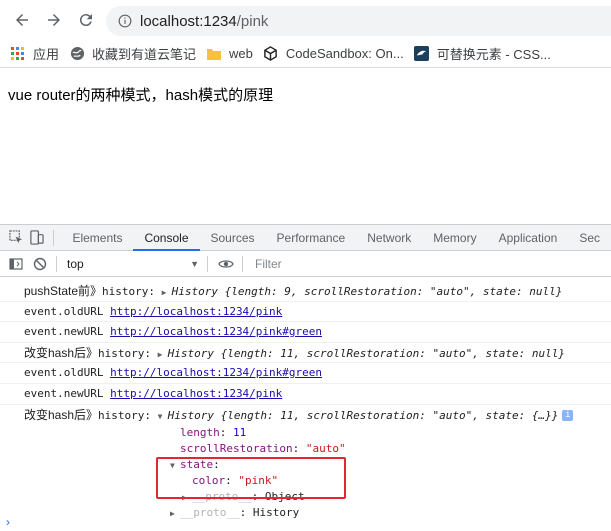 This screenshot has width=611, height=531. Describe the element at coordinates (236, 449) in the screenshot. I see `prop-key: scrollRestoration` at that location.